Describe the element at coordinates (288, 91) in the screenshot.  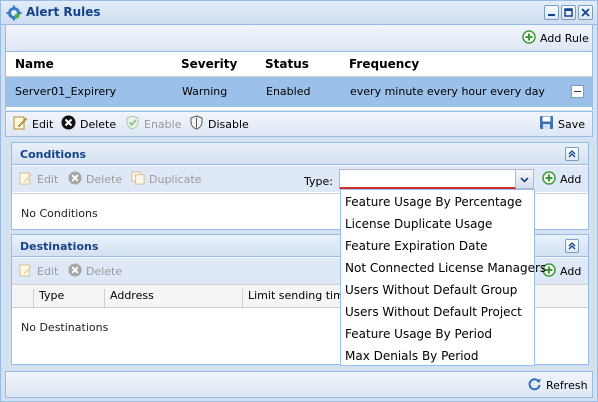
I see `row-status: Enabled` at that location.